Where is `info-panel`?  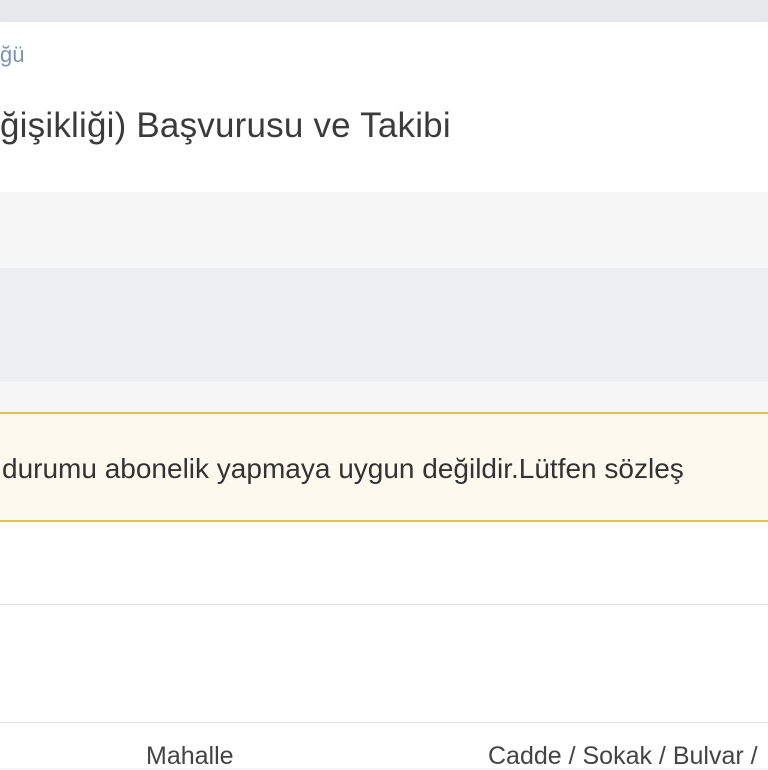 info-panel is located at coordinates (384, 325).